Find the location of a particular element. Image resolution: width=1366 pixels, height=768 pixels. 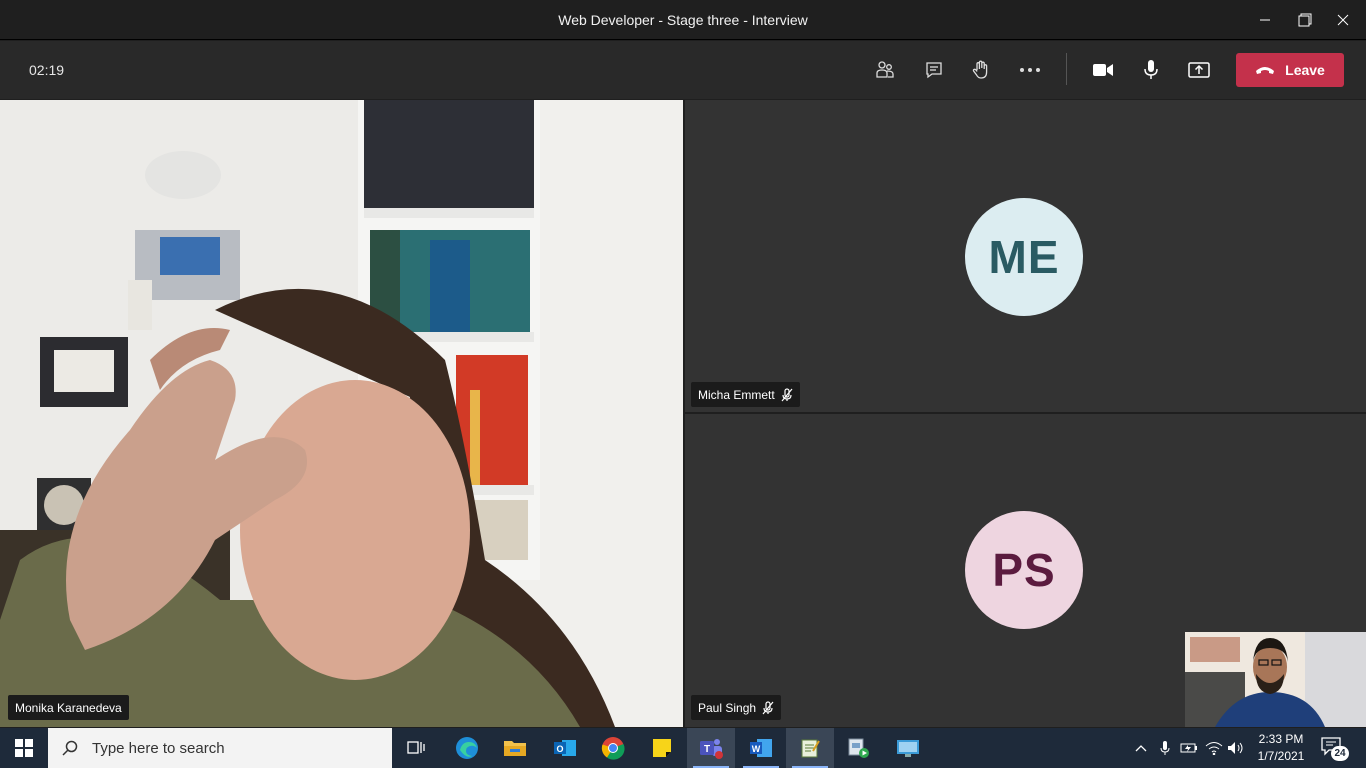

svg-text: O is located at coordinates (559, 749).